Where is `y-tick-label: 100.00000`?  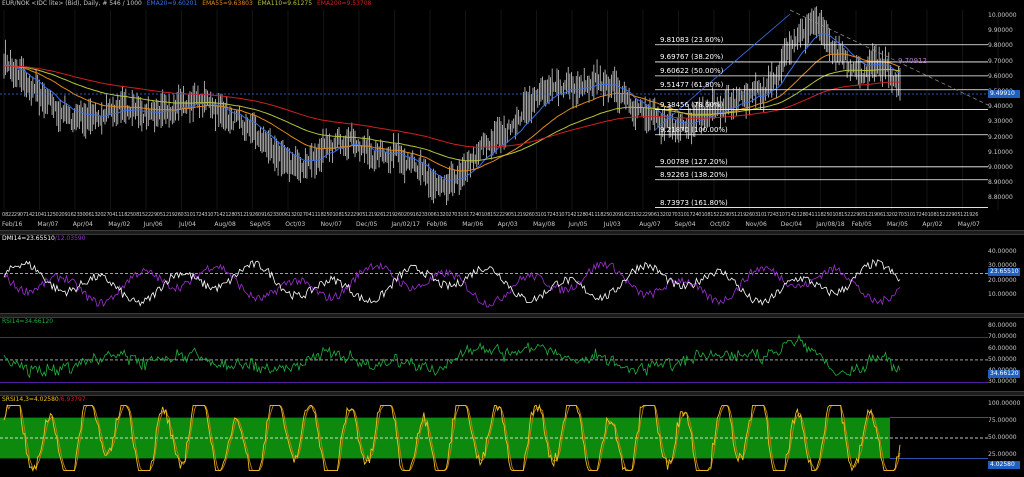
y-tick-label: 100.00000 is located at coordinates (1004, 403).